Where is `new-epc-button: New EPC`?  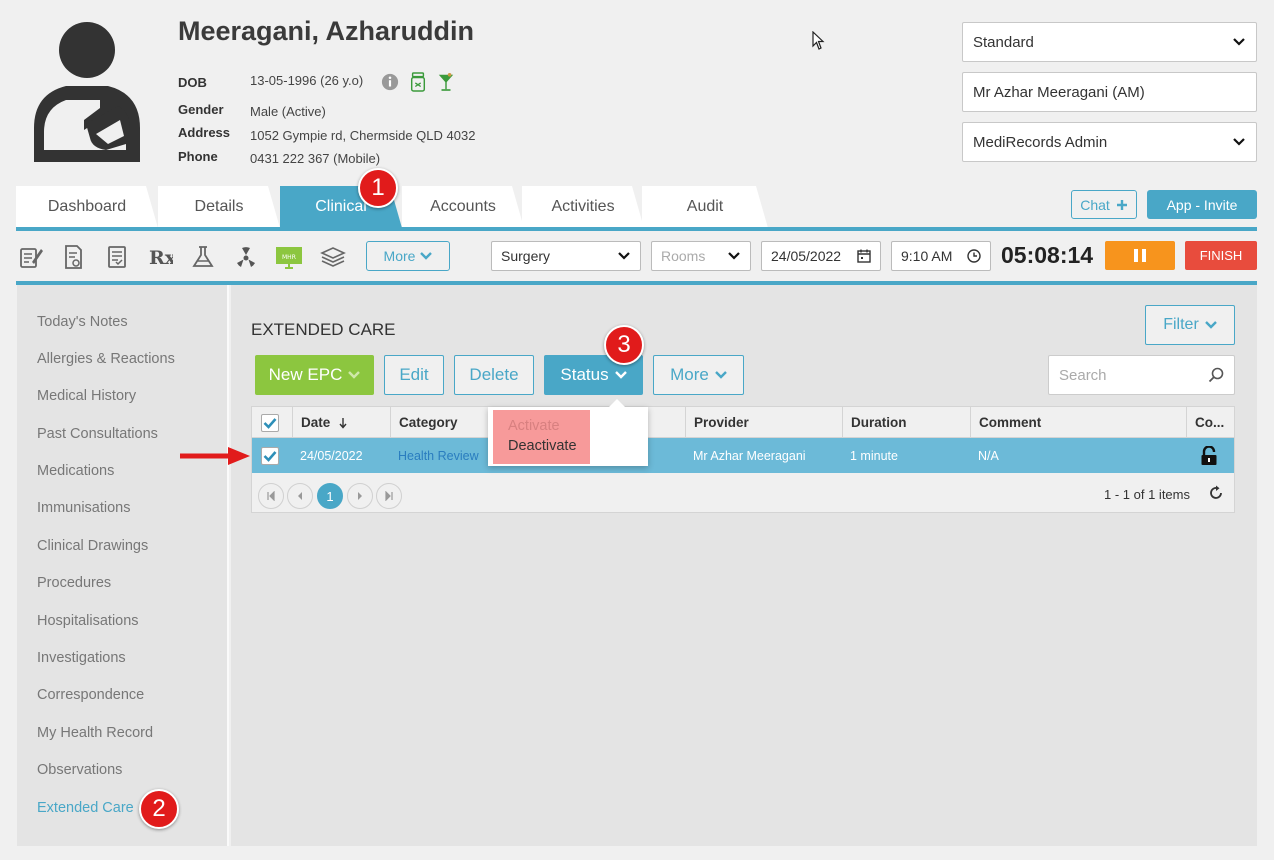 new-epc-button: New EPC is located at coordinates (314, 375).